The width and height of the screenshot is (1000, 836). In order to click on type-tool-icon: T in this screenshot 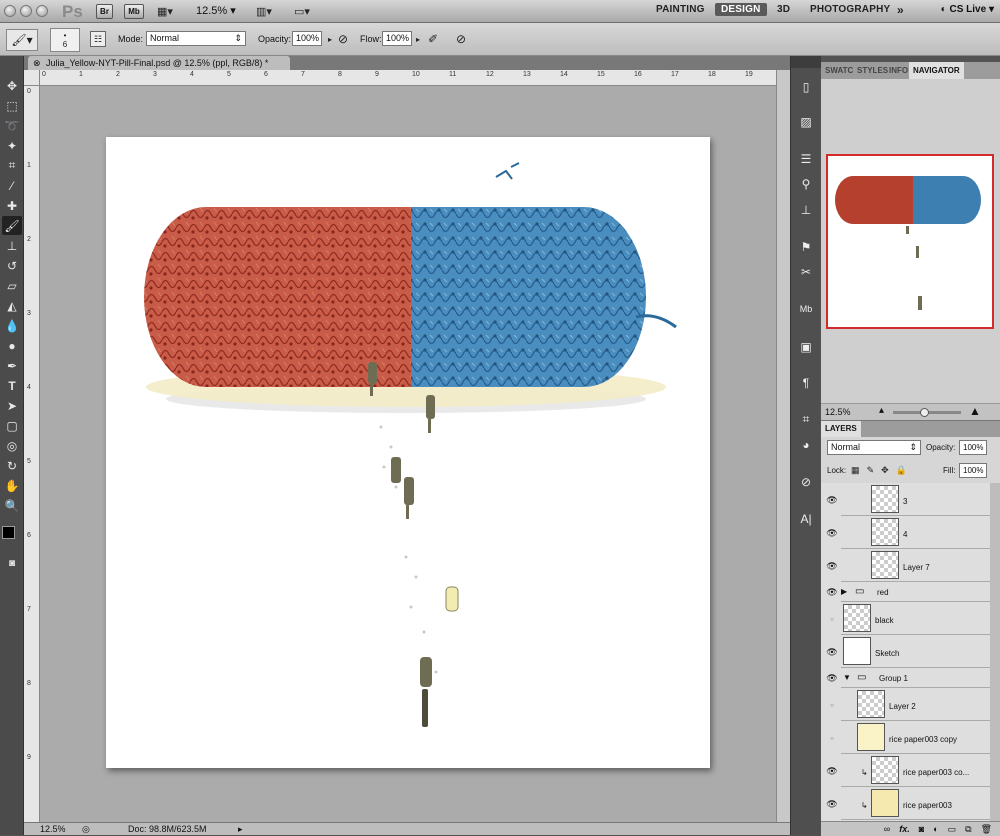, I will do `click(12, 385)`.